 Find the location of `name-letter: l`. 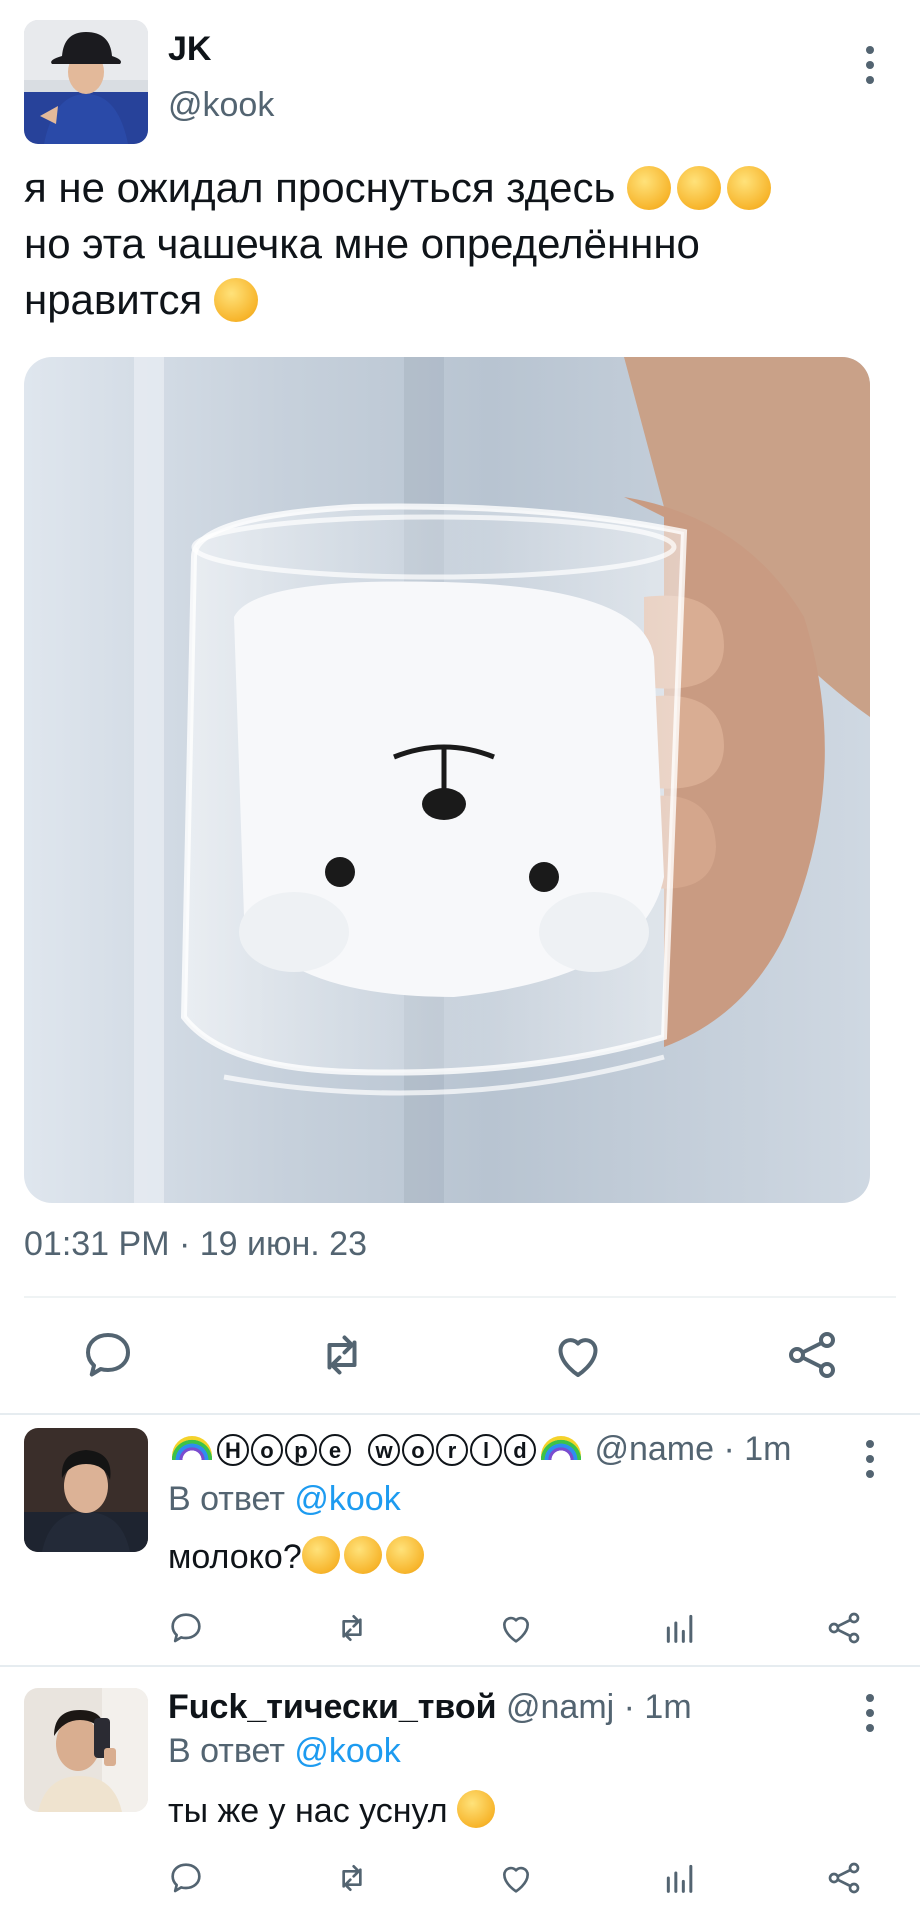

name-letter: l is located at coordinates (486, 1450).